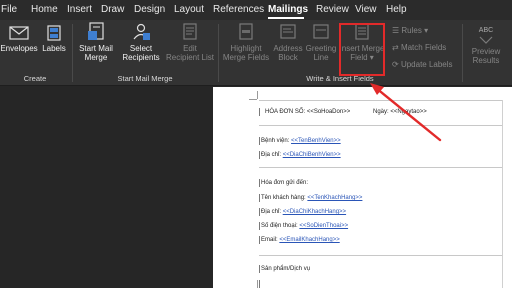 The width and height of the screenshot is (512, 288). Describe the element at coordinates (406, 112) in the screenshot. I see `annotation-arrow` at that location.